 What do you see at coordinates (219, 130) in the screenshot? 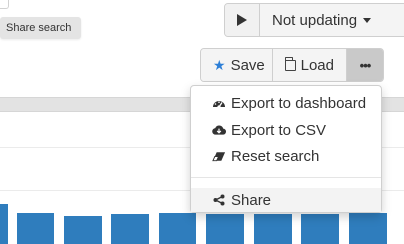
I see `cloud-download-icon` at bounding box center [219, 130].